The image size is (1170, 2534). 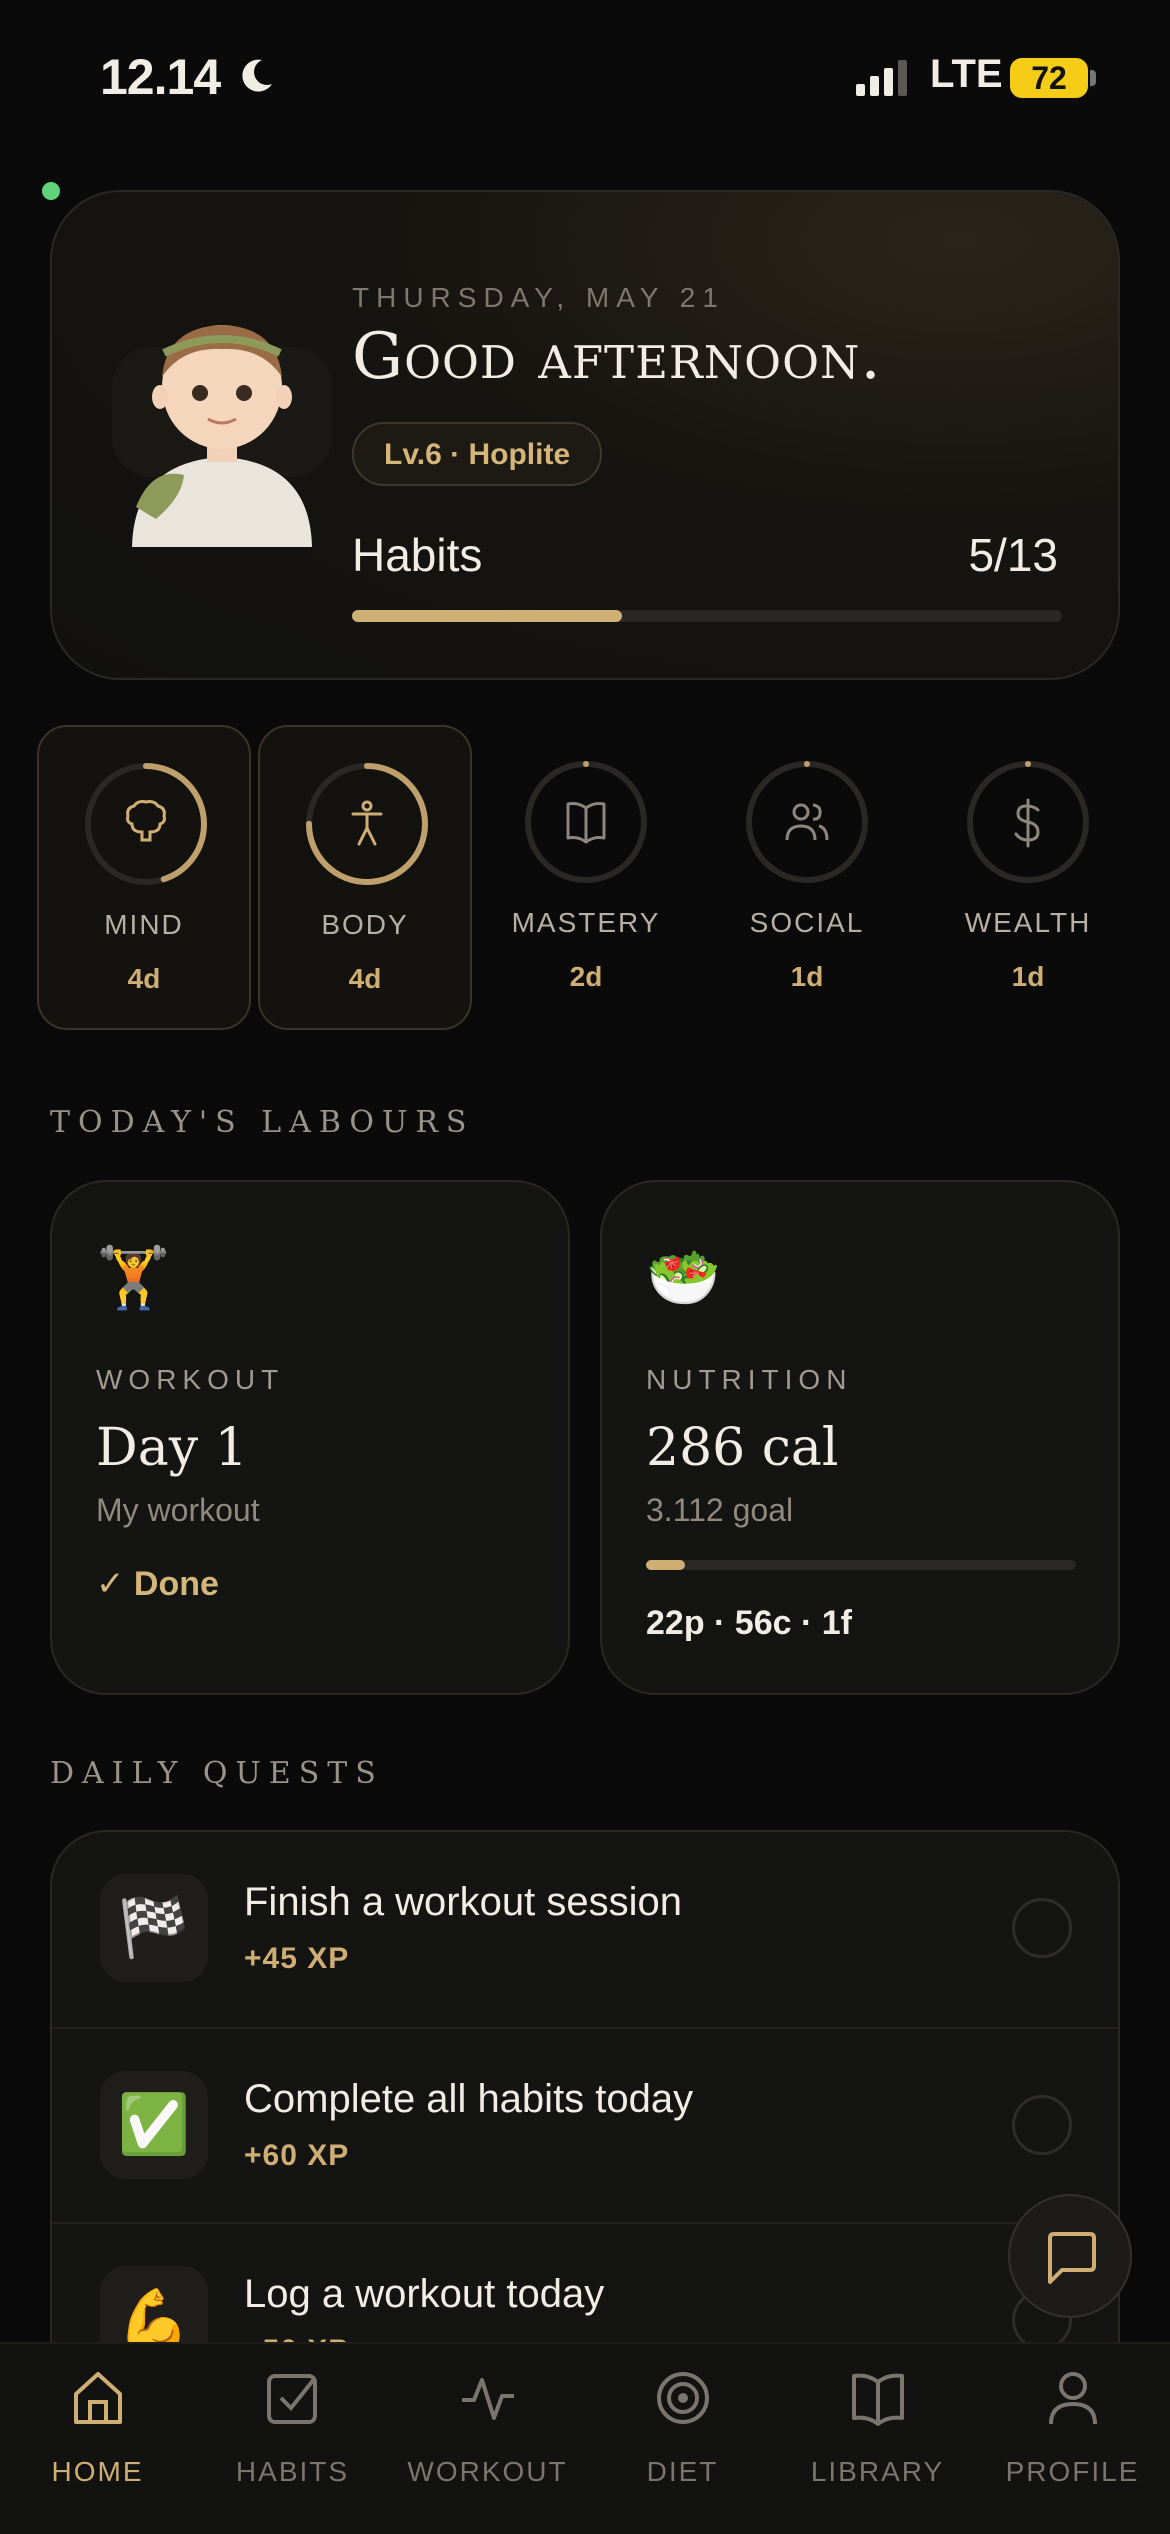 What do you see at coordinates (585, 2124) in the screenshot?
I see `quest-item: ✅ Complete all habits today +60 XP` at bounding box center [585, 2124].